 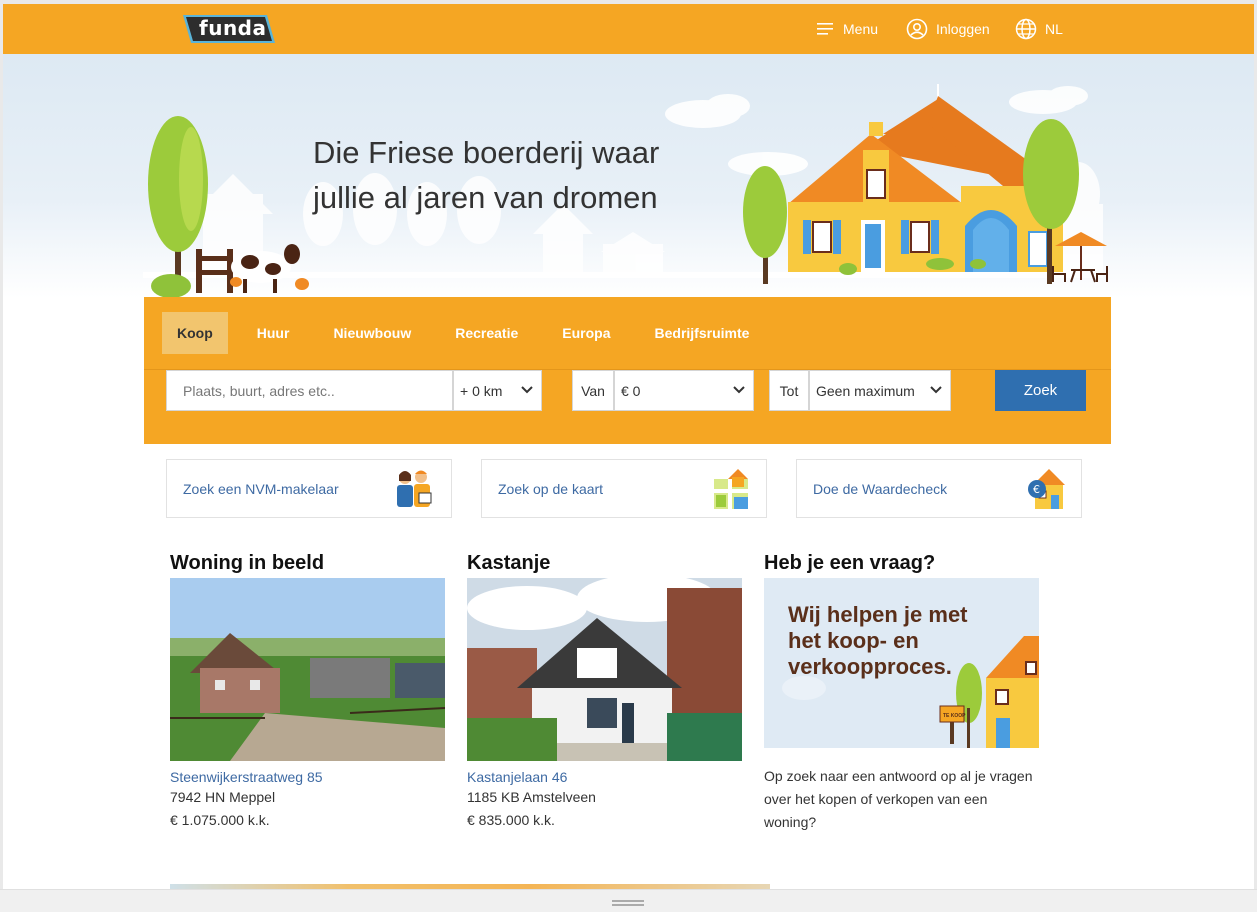 What do you see at coordinates (604, 777) in the screenshot?
I see `listing-address-link: Kastanjelaan 46` at bounding box center [604, 777].